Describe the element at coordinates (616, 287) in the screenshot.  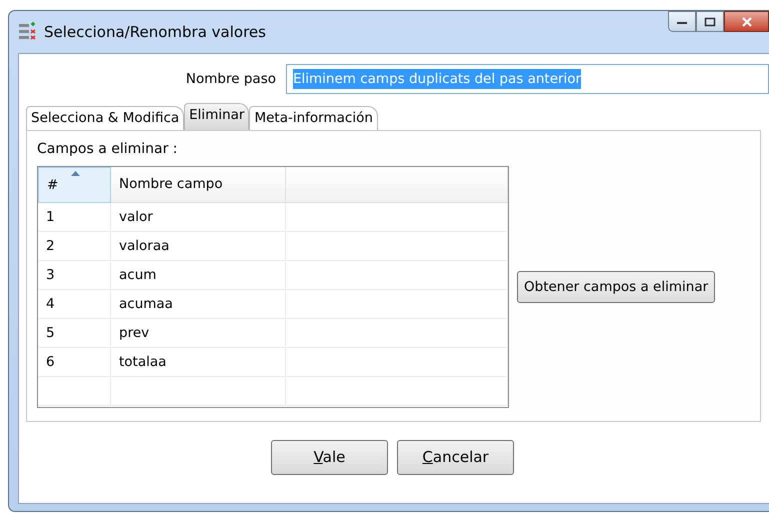
I see `get-fields-button: Obtener campos a eliminar` at that location.